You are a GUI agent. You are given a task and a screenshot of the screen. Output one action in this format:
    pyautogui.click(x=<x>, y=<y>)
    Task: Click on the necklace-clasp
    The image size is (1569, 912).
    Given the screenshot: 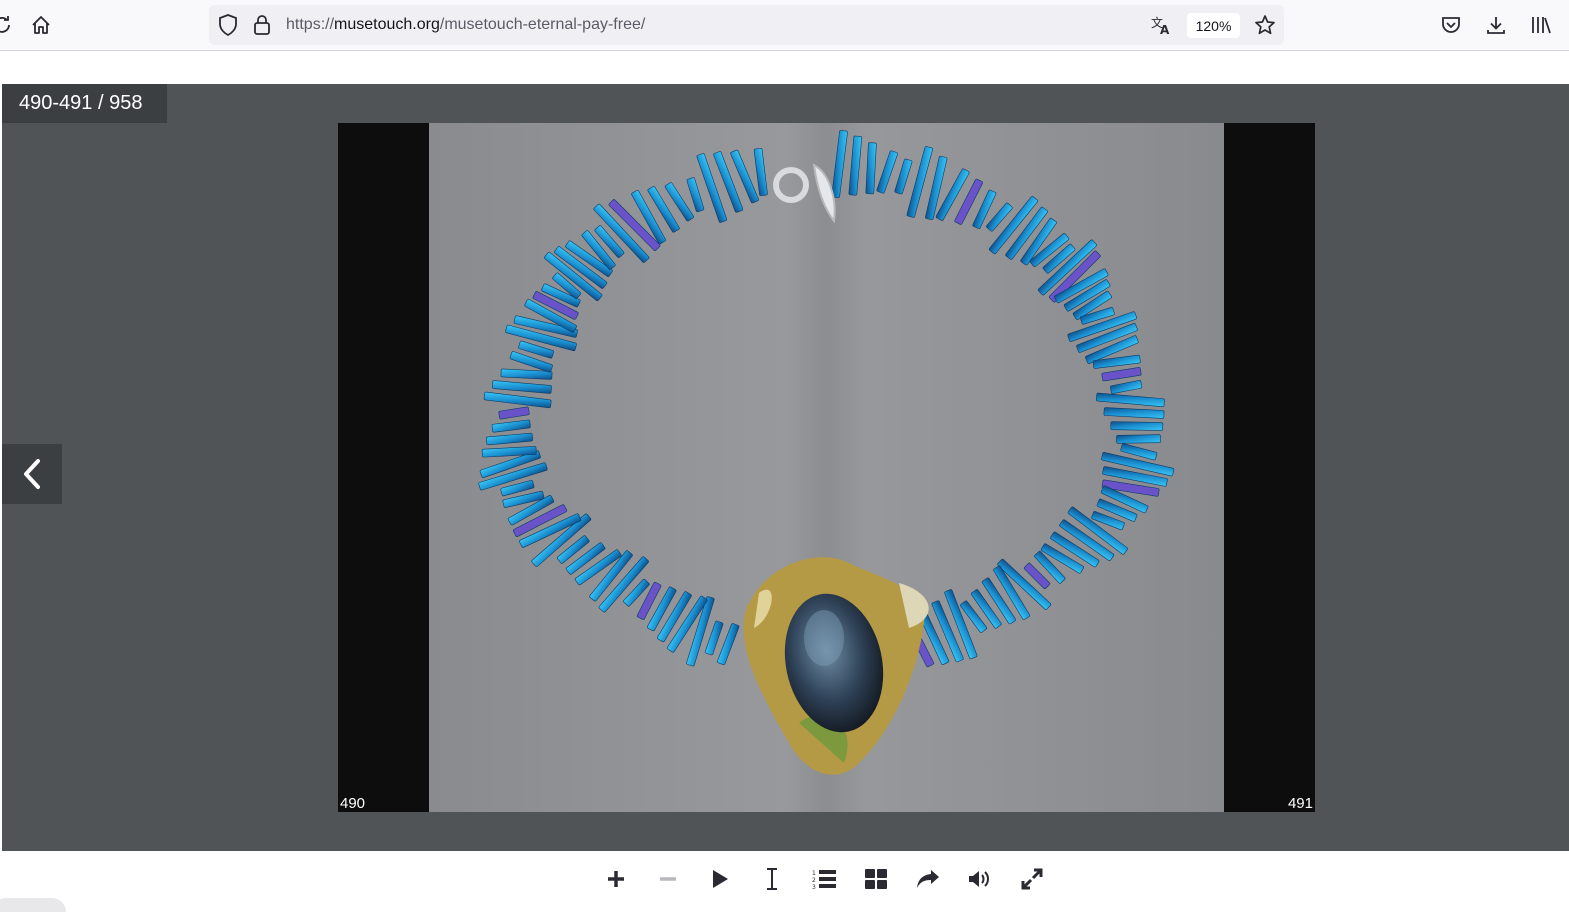 What is the action you would take?
    pyautogui.click(x=804, y=193)
    